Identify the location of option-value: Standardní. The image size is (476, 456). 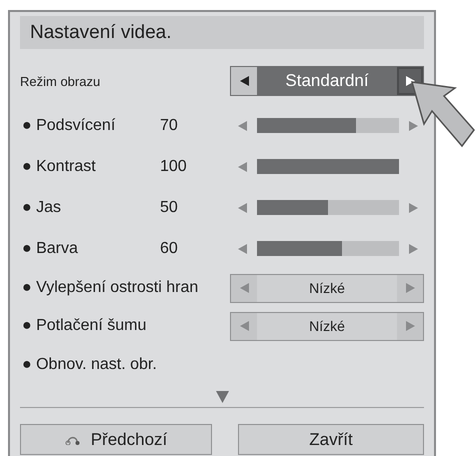
(327, 81).